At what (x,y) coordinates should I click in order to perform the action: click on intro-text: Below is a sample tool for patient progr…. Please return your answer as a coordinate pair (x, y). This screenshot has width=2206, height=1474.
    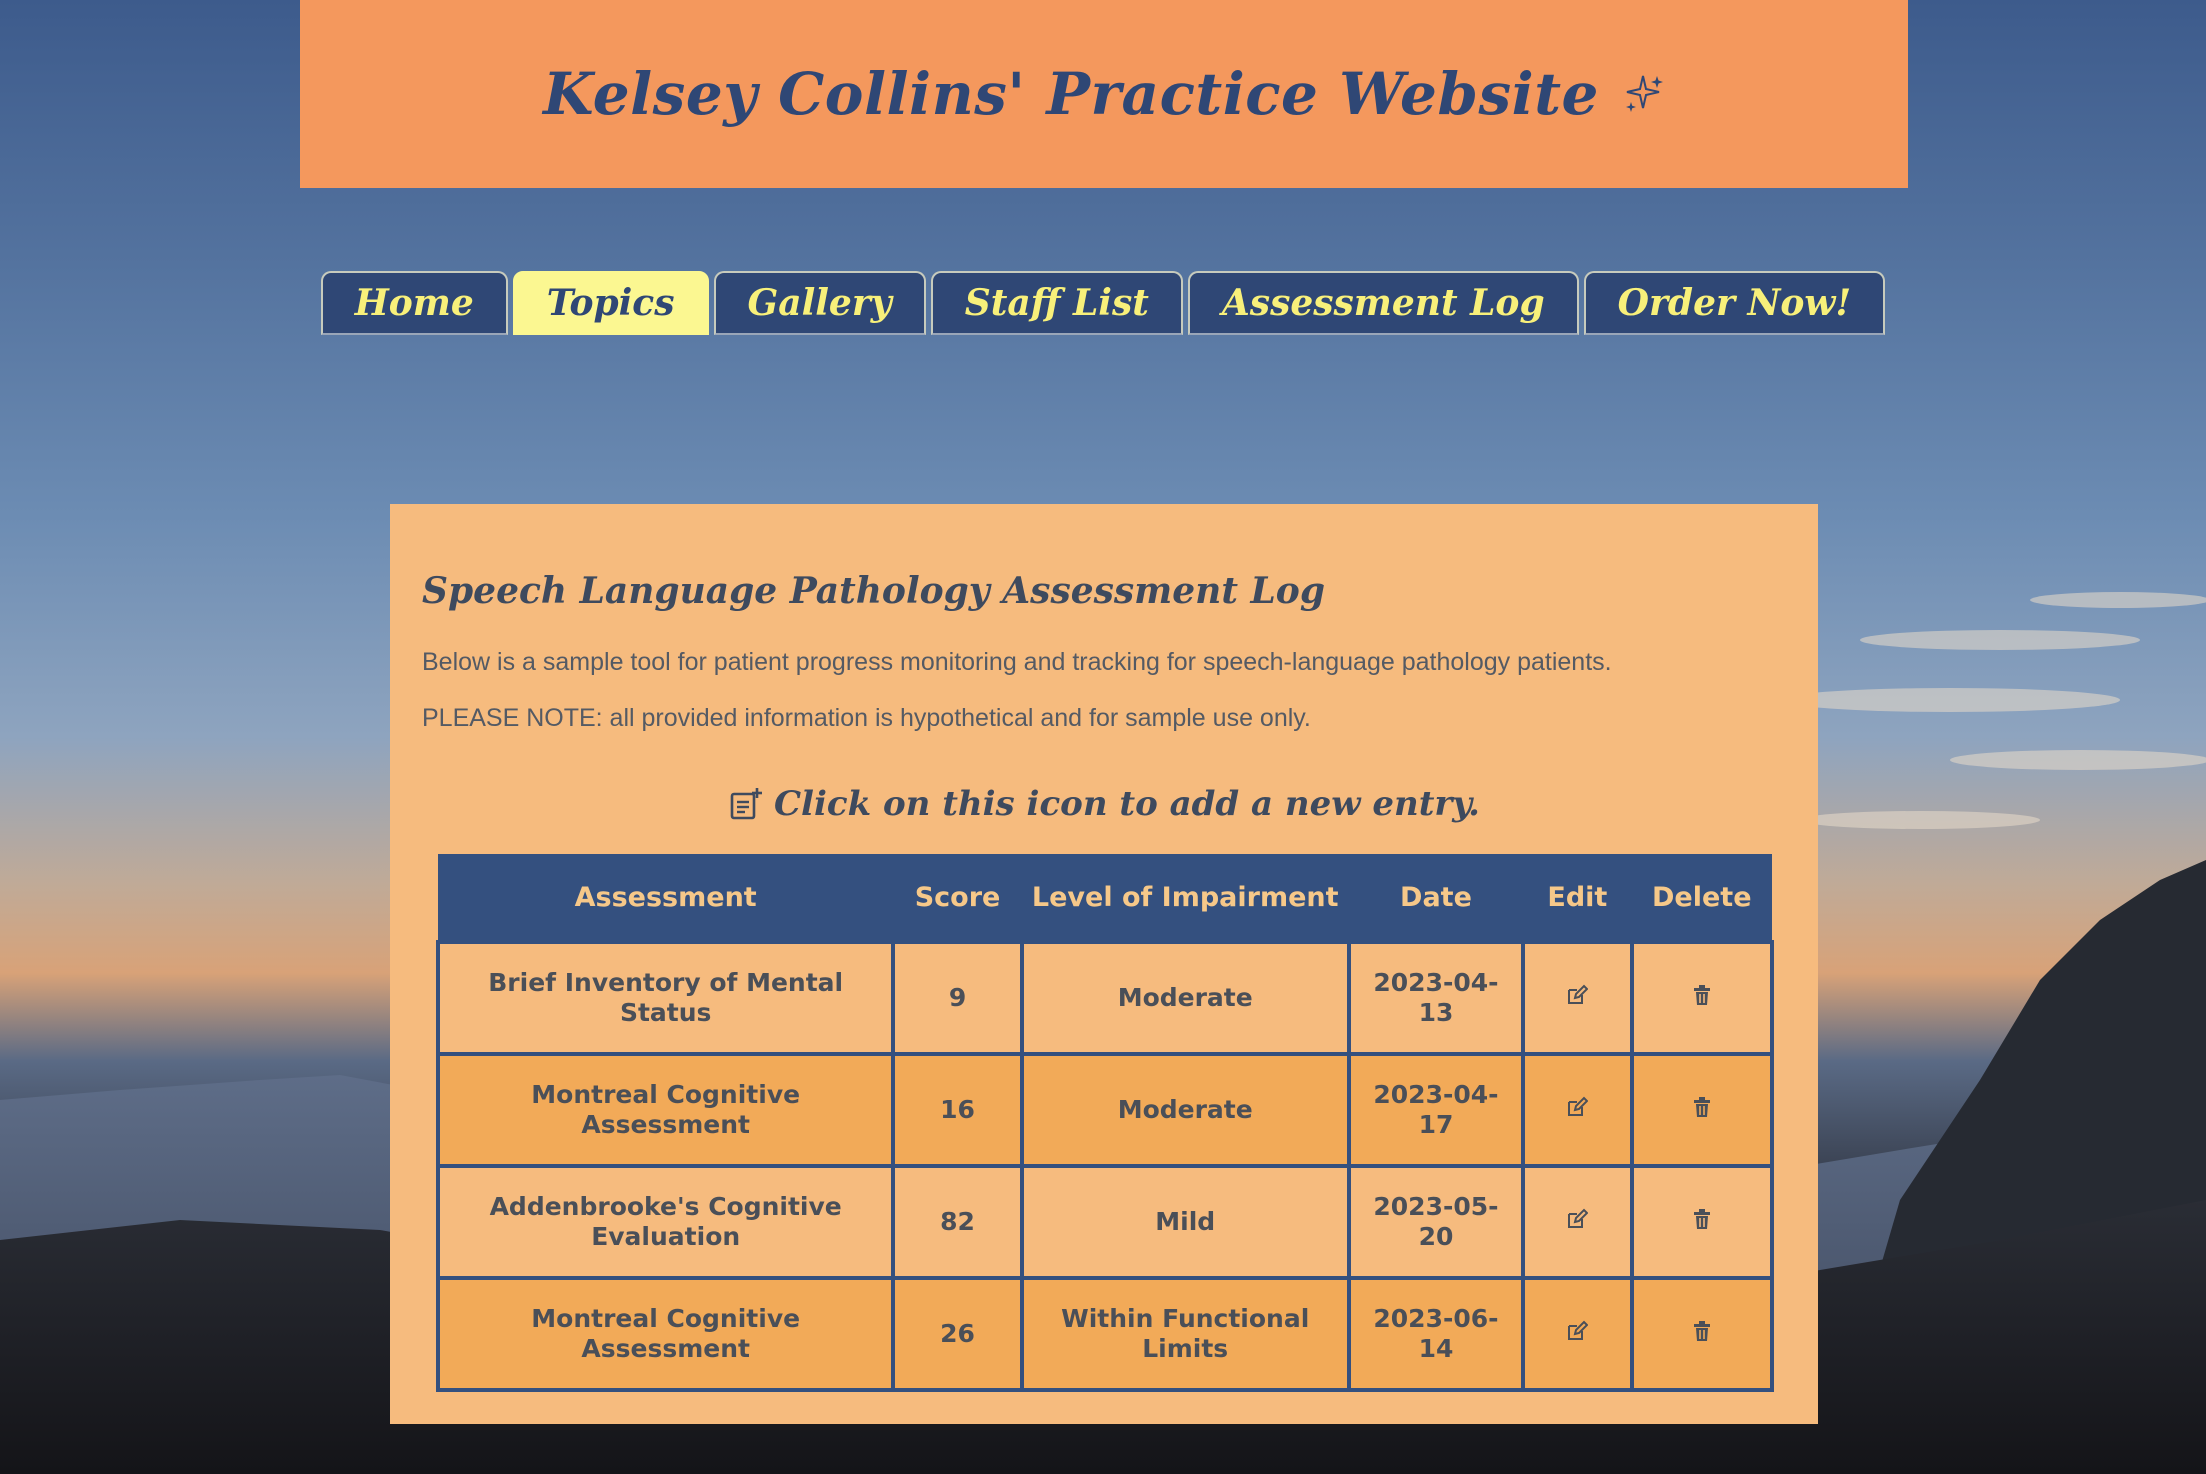
    Looking at the image, I should click on (1017, 662).